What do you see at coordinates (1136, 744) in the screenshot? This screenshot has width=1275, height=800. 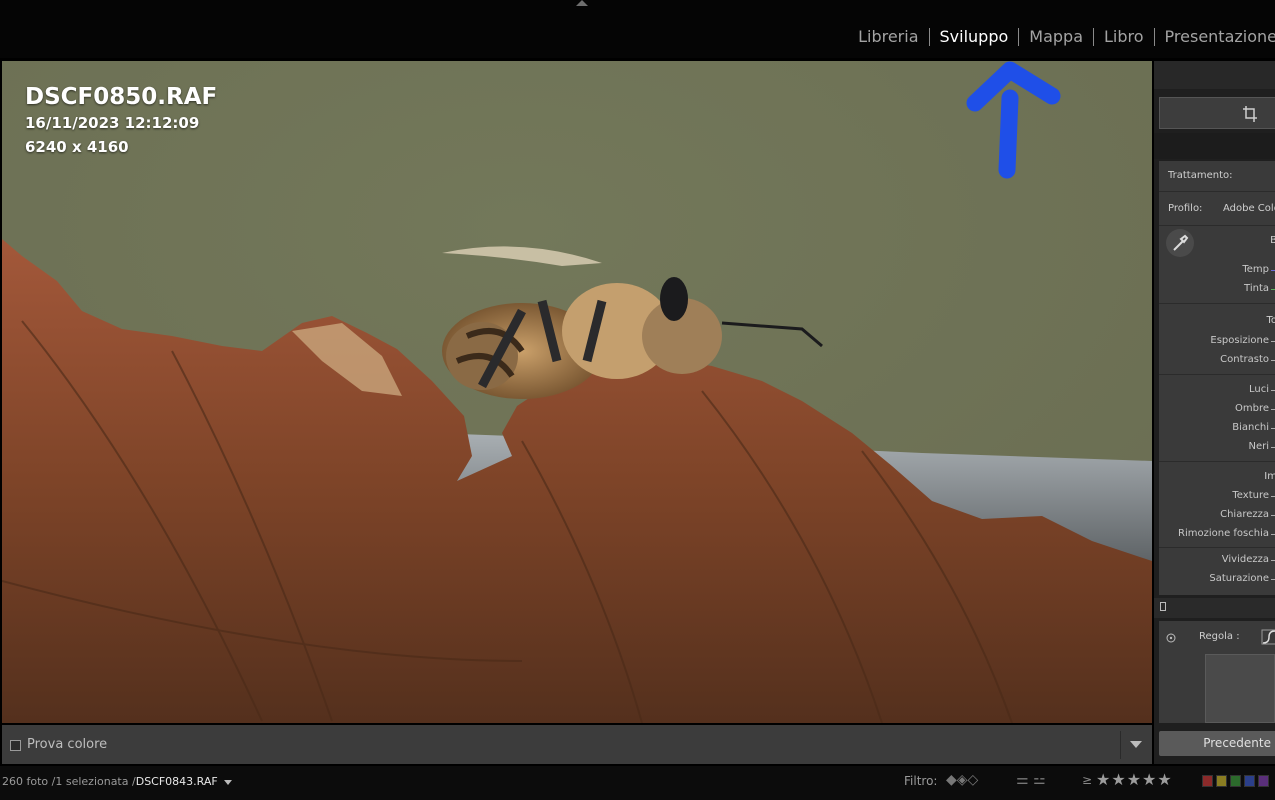 I see `chevron-down-icon` at bounding box center [1136, 744].